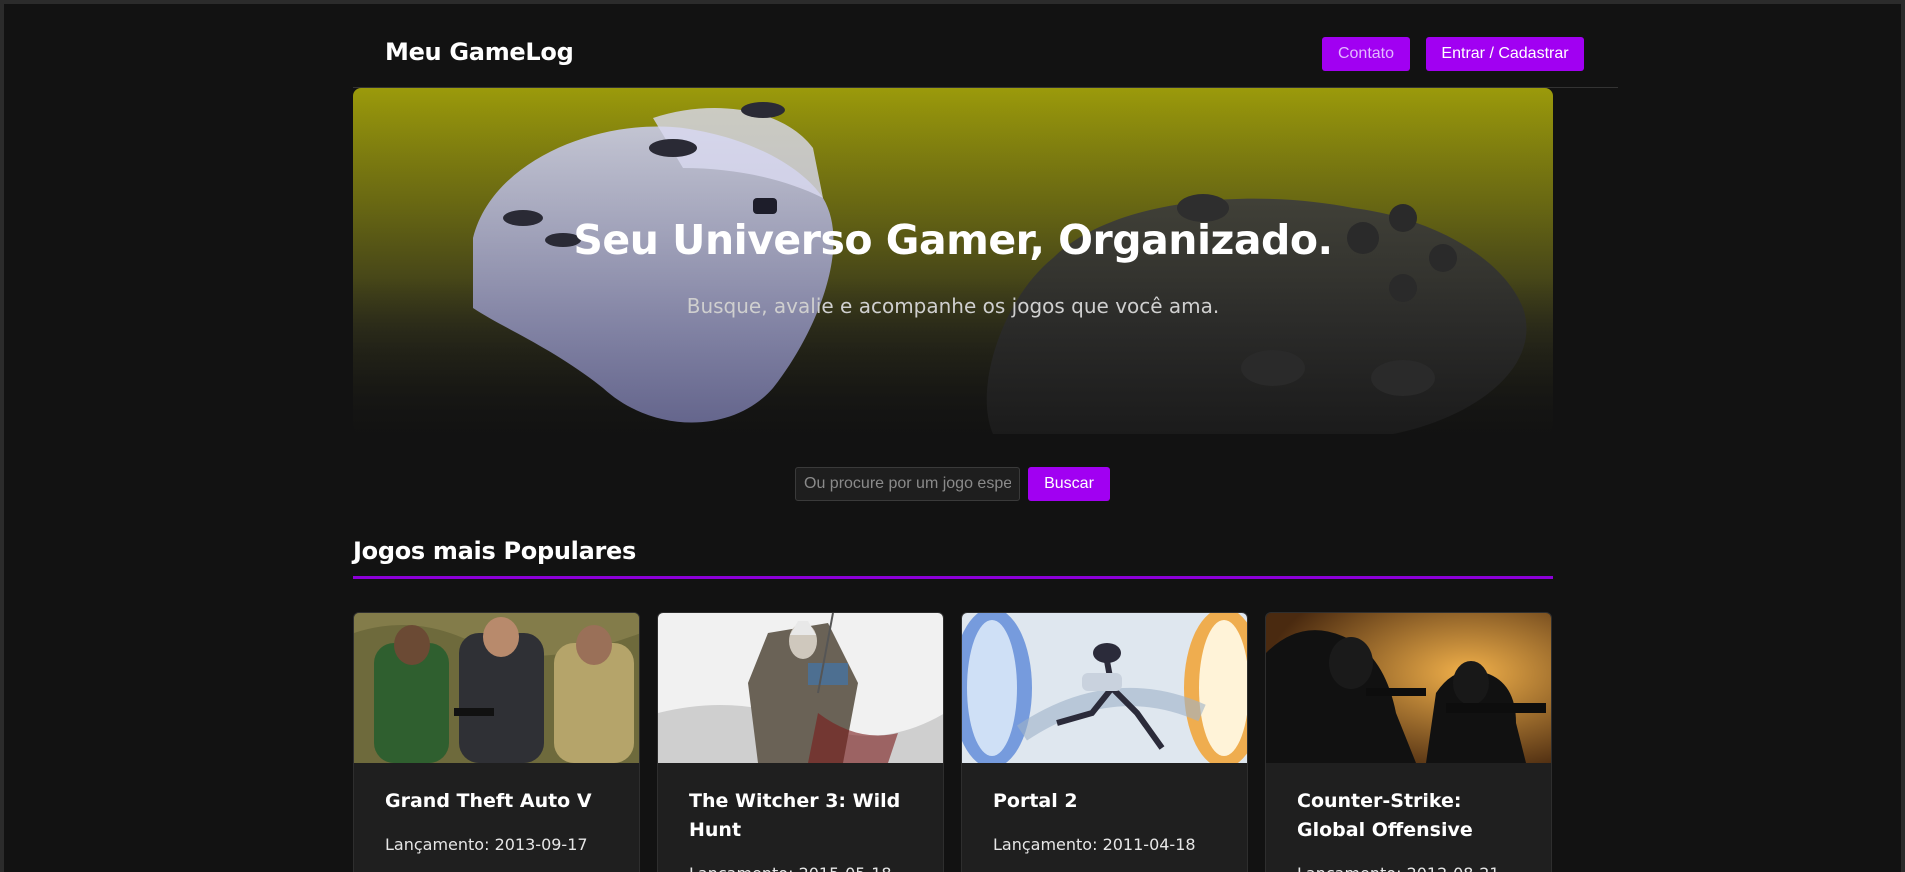 This screenshot has width=1905, height=872. I want to click on section-divider, so click(953, 577).